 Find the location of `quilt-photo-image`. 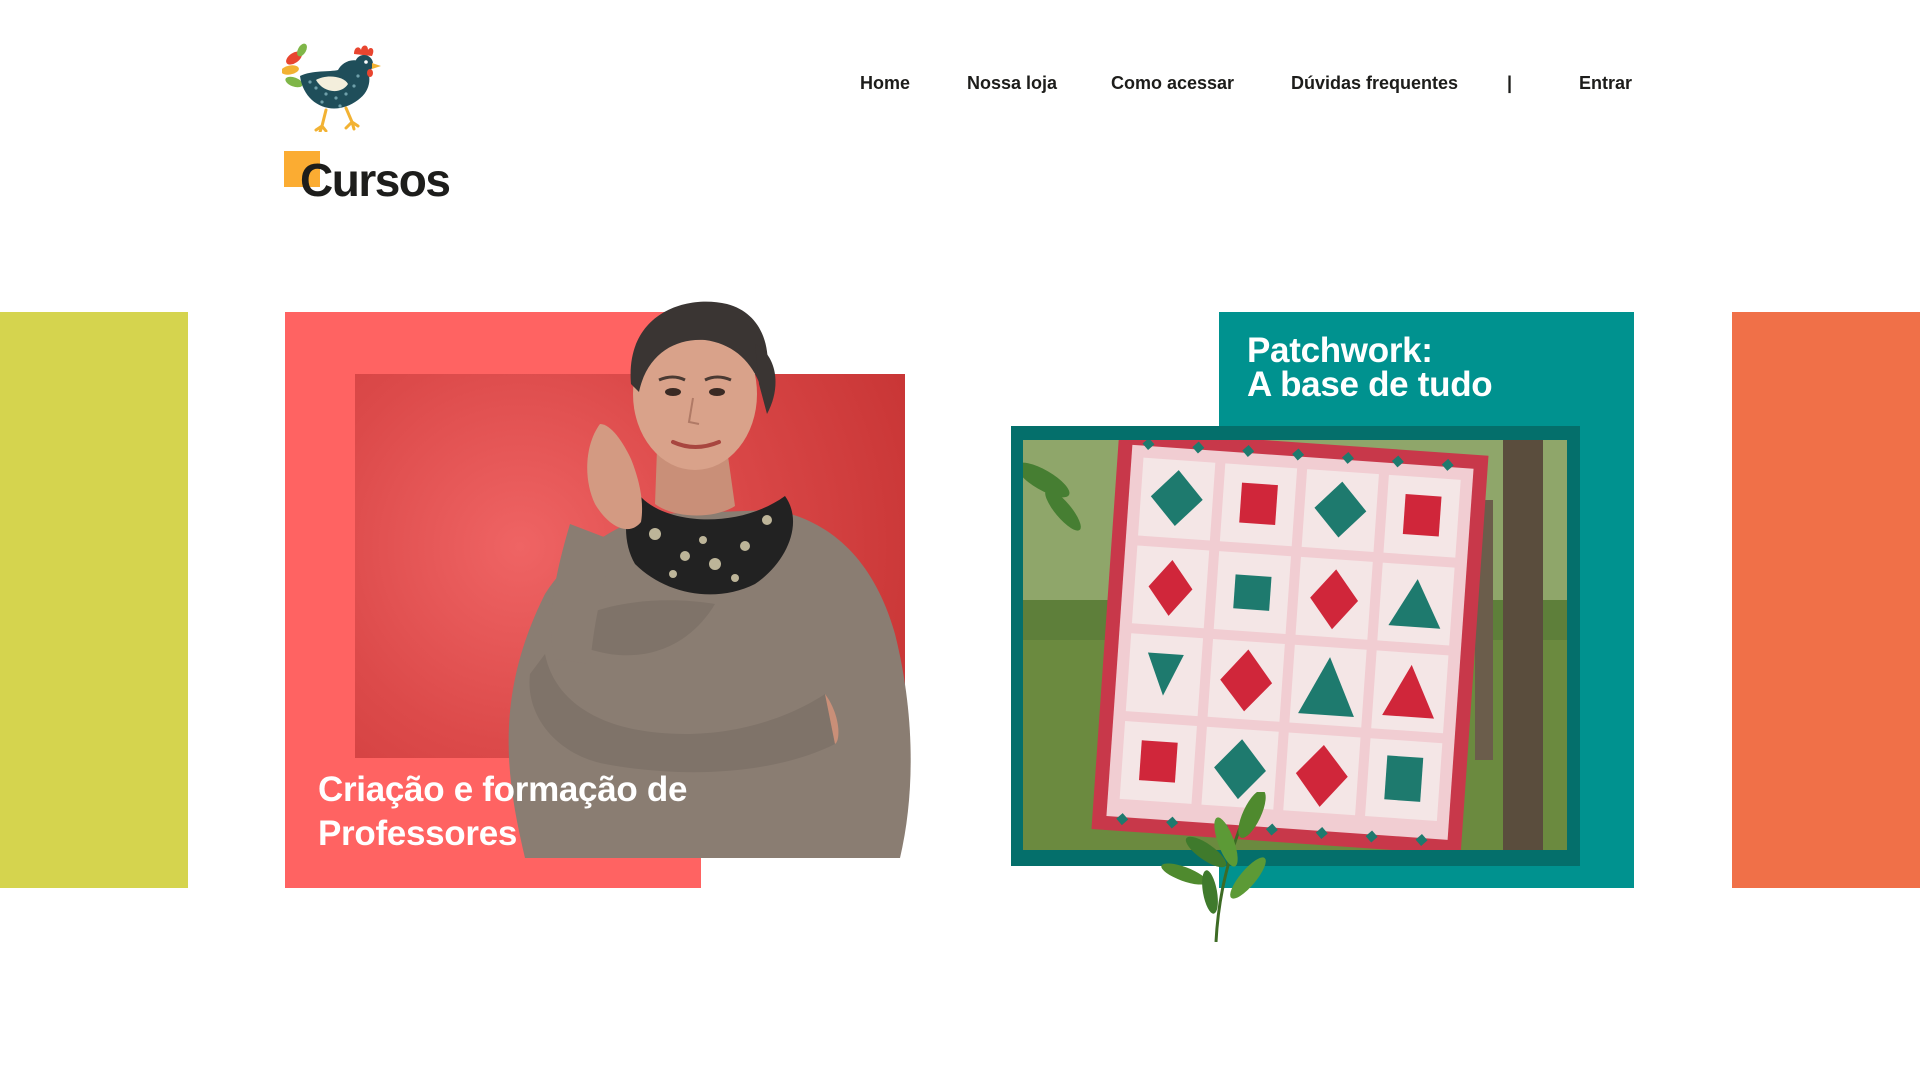

quilt-photo-image is located at coordinates (1295, 645).